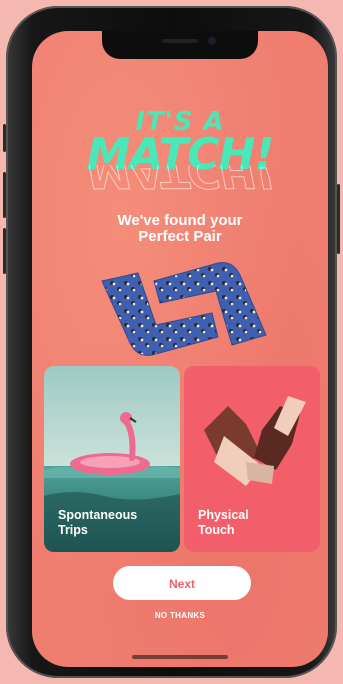  Describe the element at coordinates (182, 583) in the screenshot. I see `next-button: Next` at that location.